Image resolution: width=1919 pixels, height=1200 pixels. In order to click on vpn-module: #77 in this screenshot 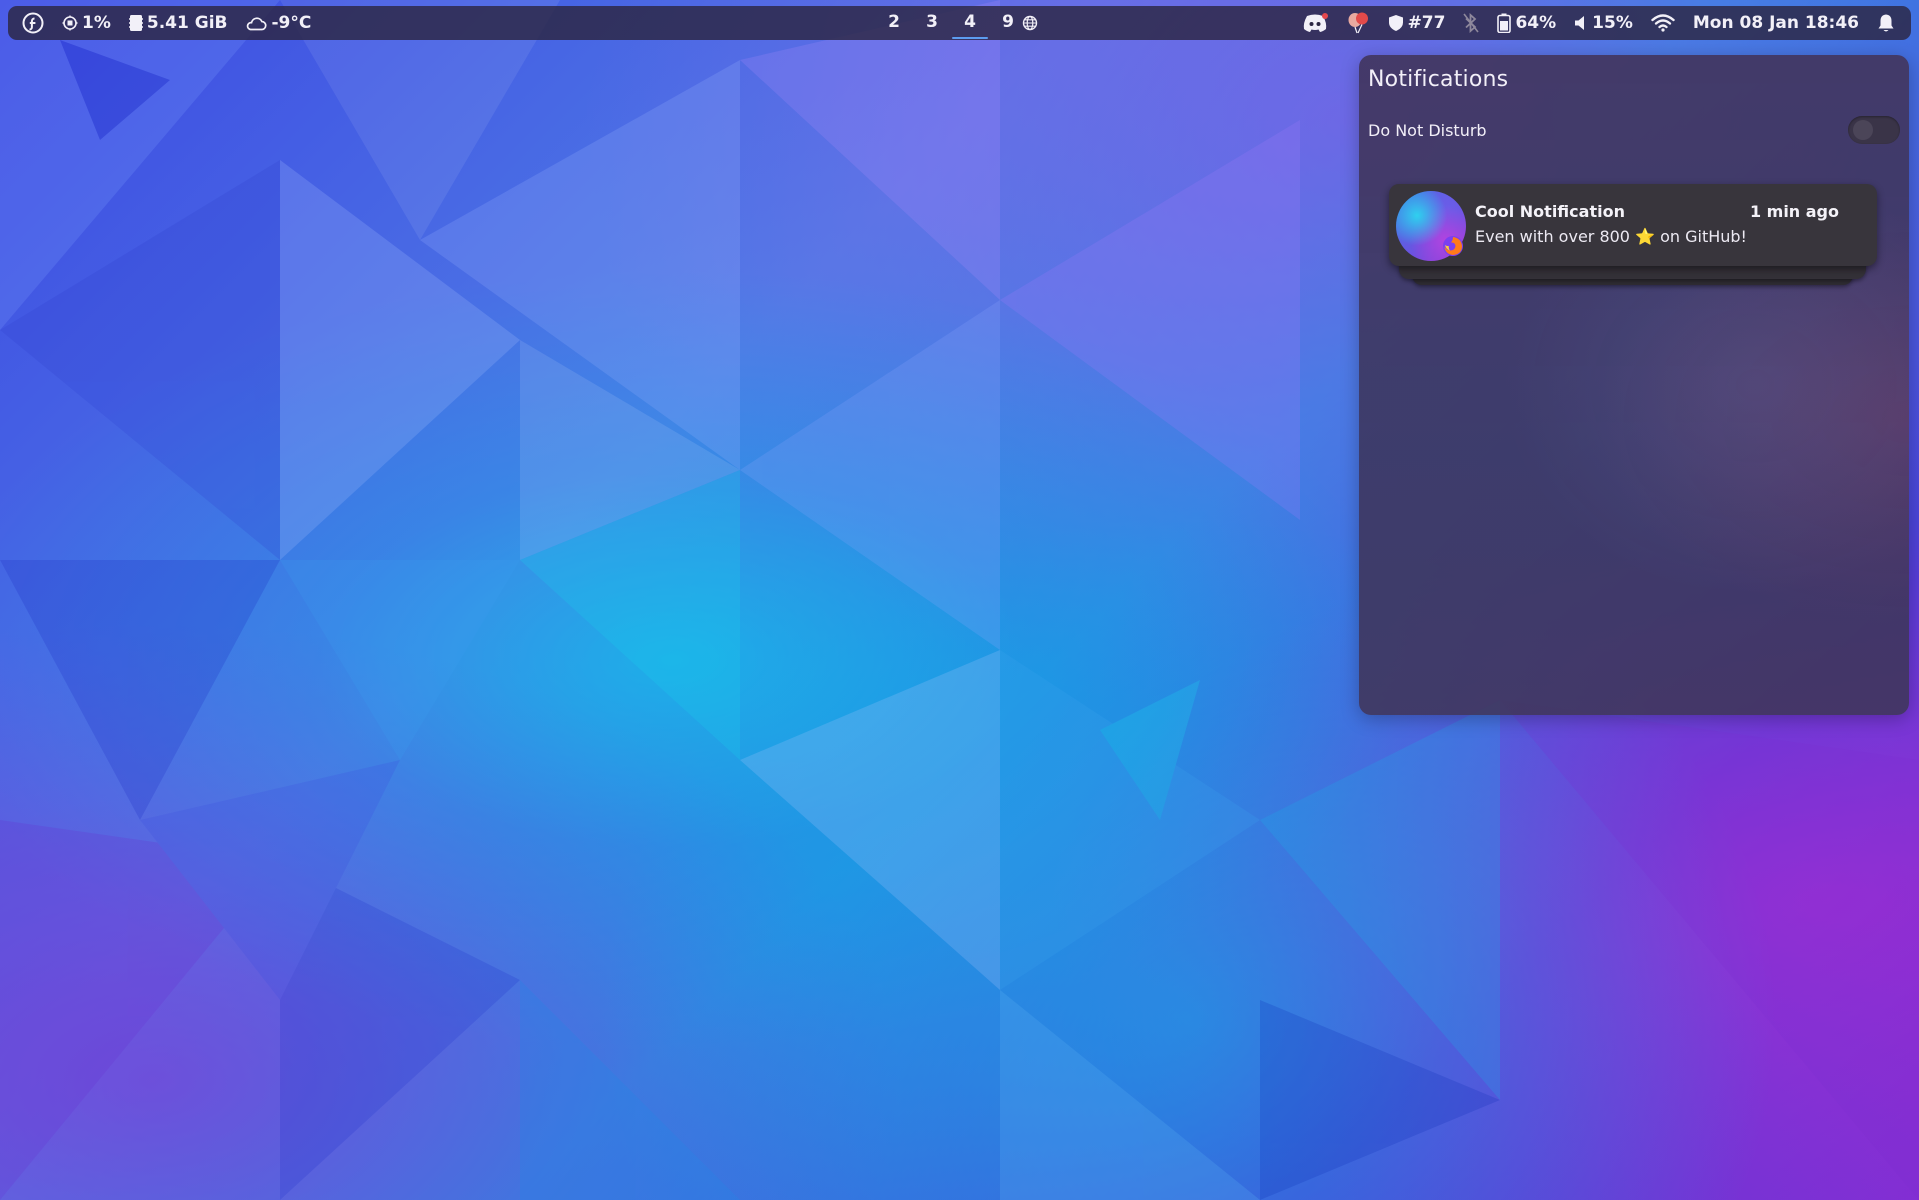, I will do `click(1417, 23)`.